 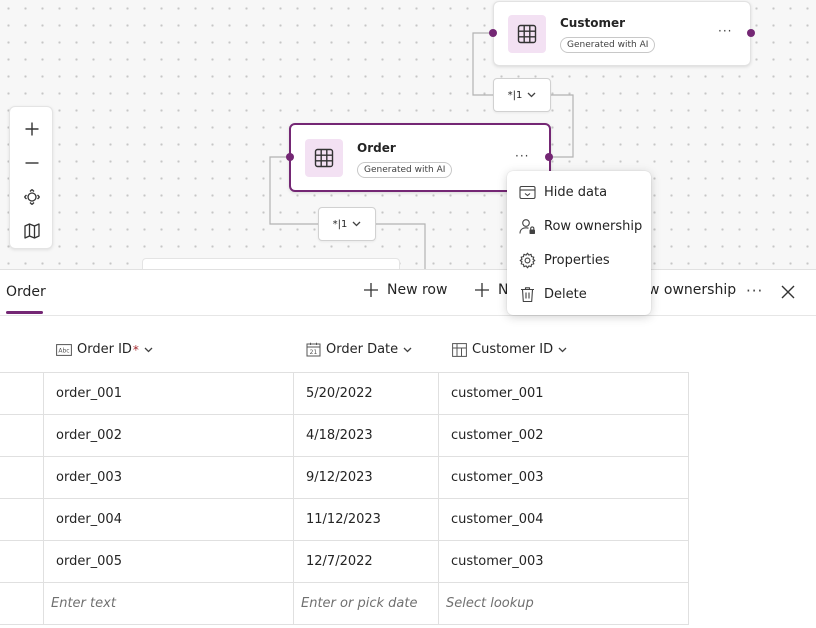 I want to click on row-ownership-label: w ownership, so click(x=692, y=290).